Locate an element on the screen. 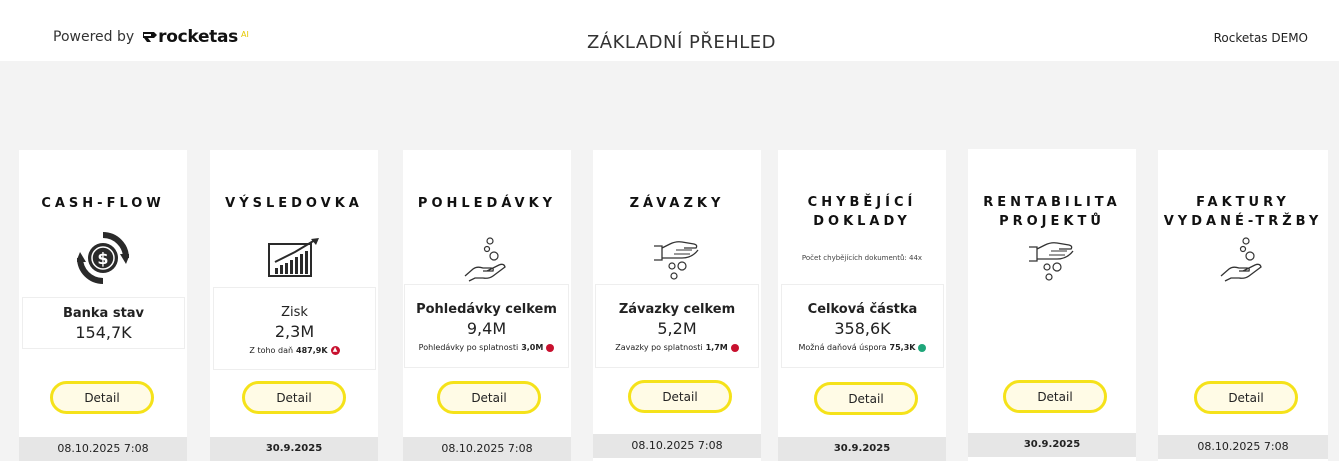  company-name: Rocketas DEMO is located at coordinates (1260, 38).